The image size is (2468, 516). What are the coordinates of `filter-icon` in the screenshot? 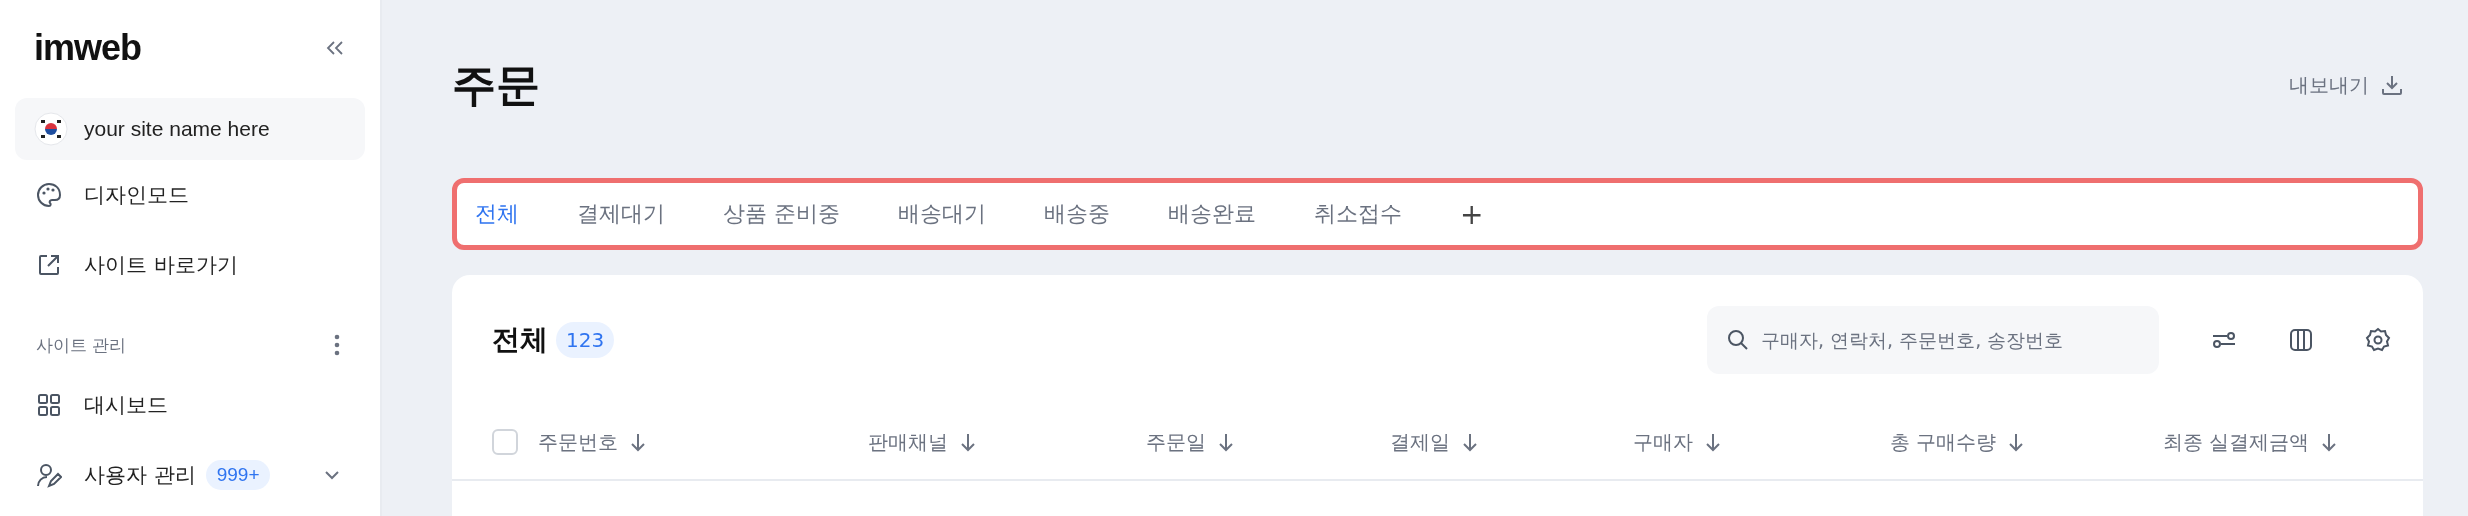 It's located at (2224, 340).